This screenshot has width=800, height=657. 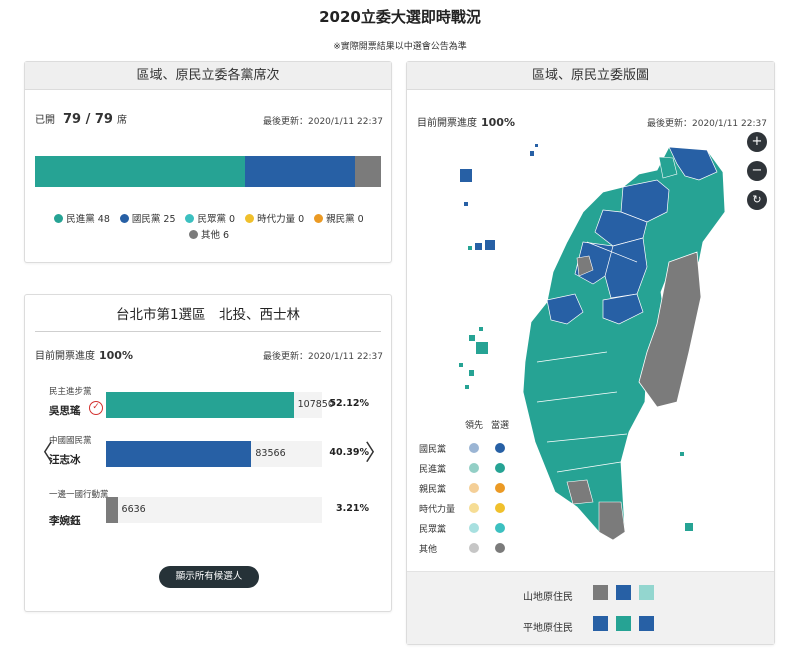 I want to click on elected-icon: ✓, so click(x=96, y=408).